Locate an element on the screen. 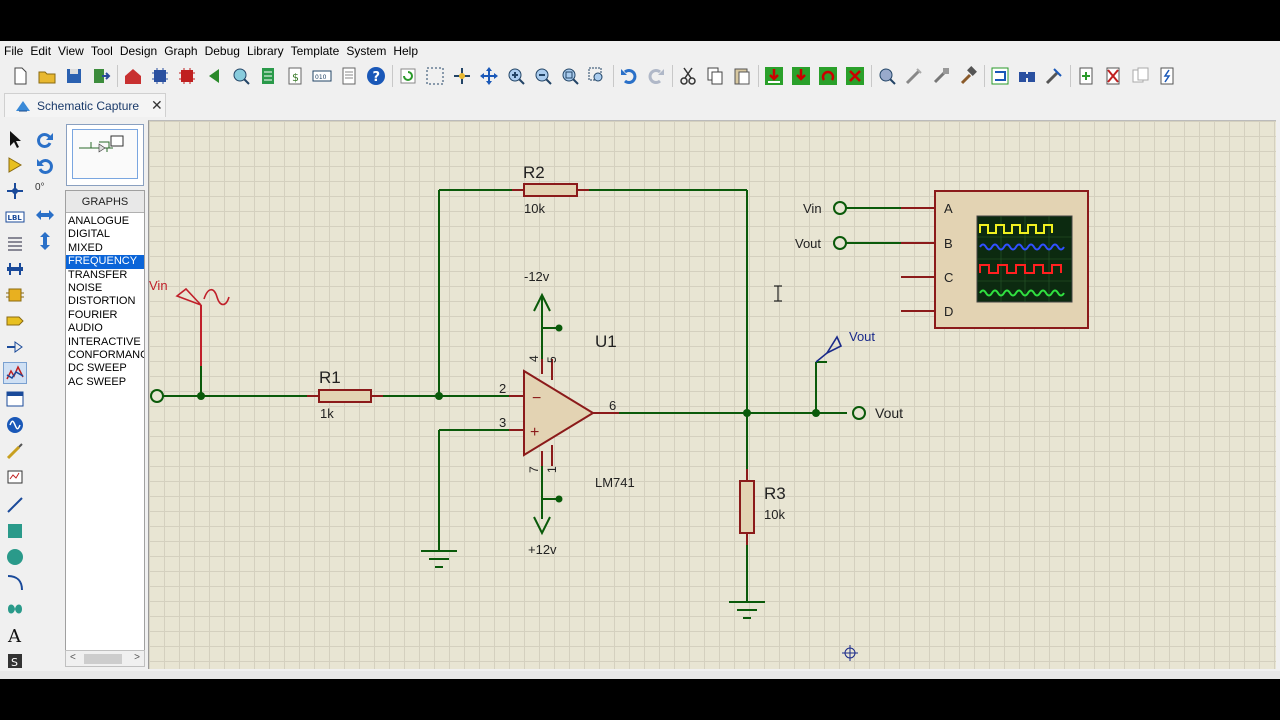 This screenshot has width=1280, height=720. binary-icon: 010 is located at coordinates (322, 76).